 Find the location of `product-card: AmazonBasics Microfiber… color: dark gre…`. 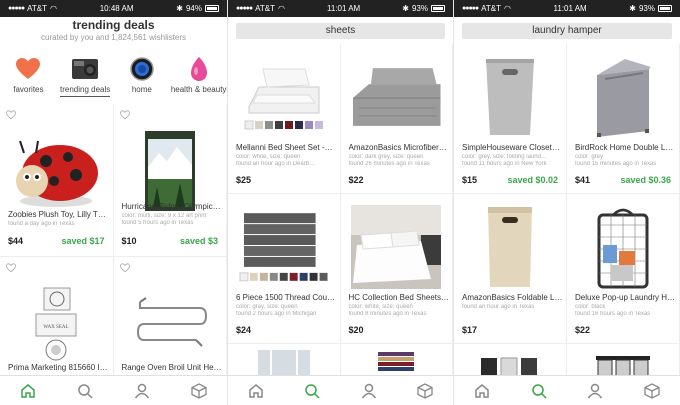

product-card: AmazonBasics Microfiber… color: dark gre… is located at coordinates (396, 119).